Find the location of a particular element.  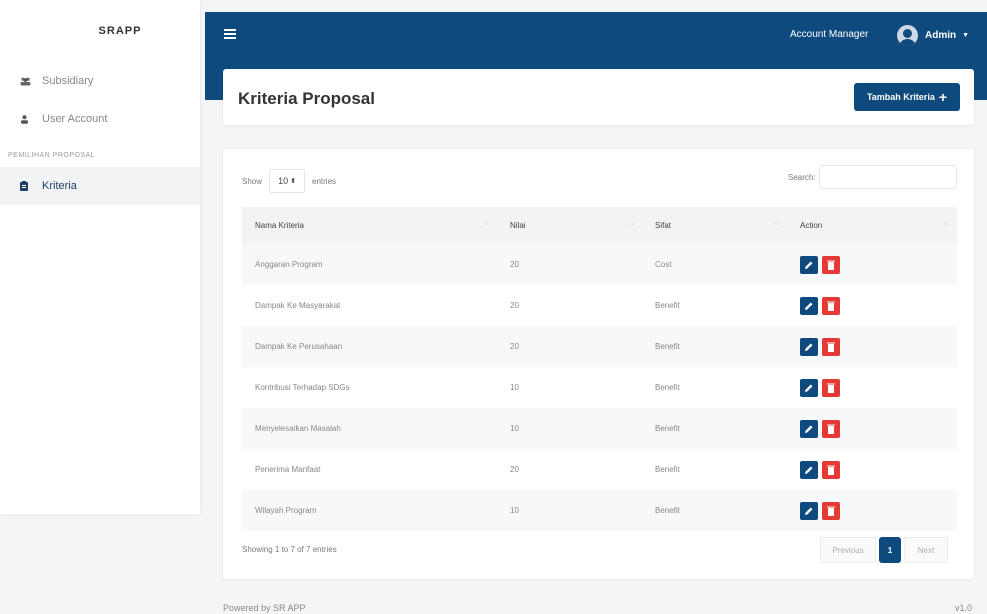

page-title: Kriteria Proposal is located at coordinates (306, 98).